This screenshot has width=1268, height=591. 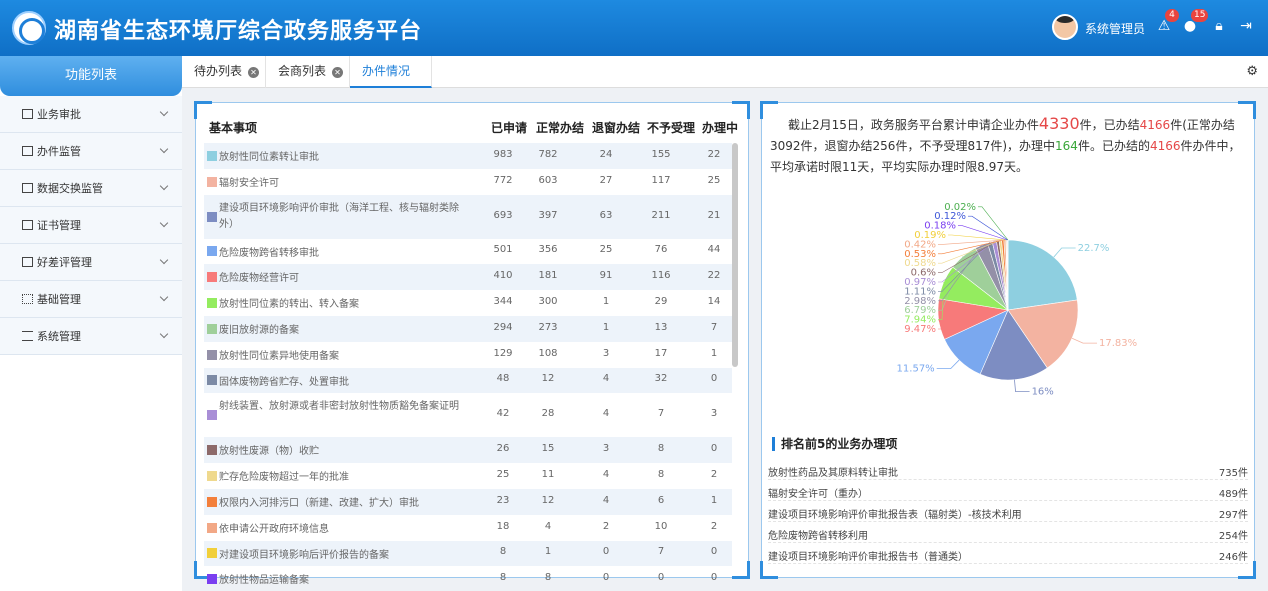 What do you see at coordinates (218, 71) in the screenshot?
I see `tab-label: 待办列表` at bounding box center [218, 71].